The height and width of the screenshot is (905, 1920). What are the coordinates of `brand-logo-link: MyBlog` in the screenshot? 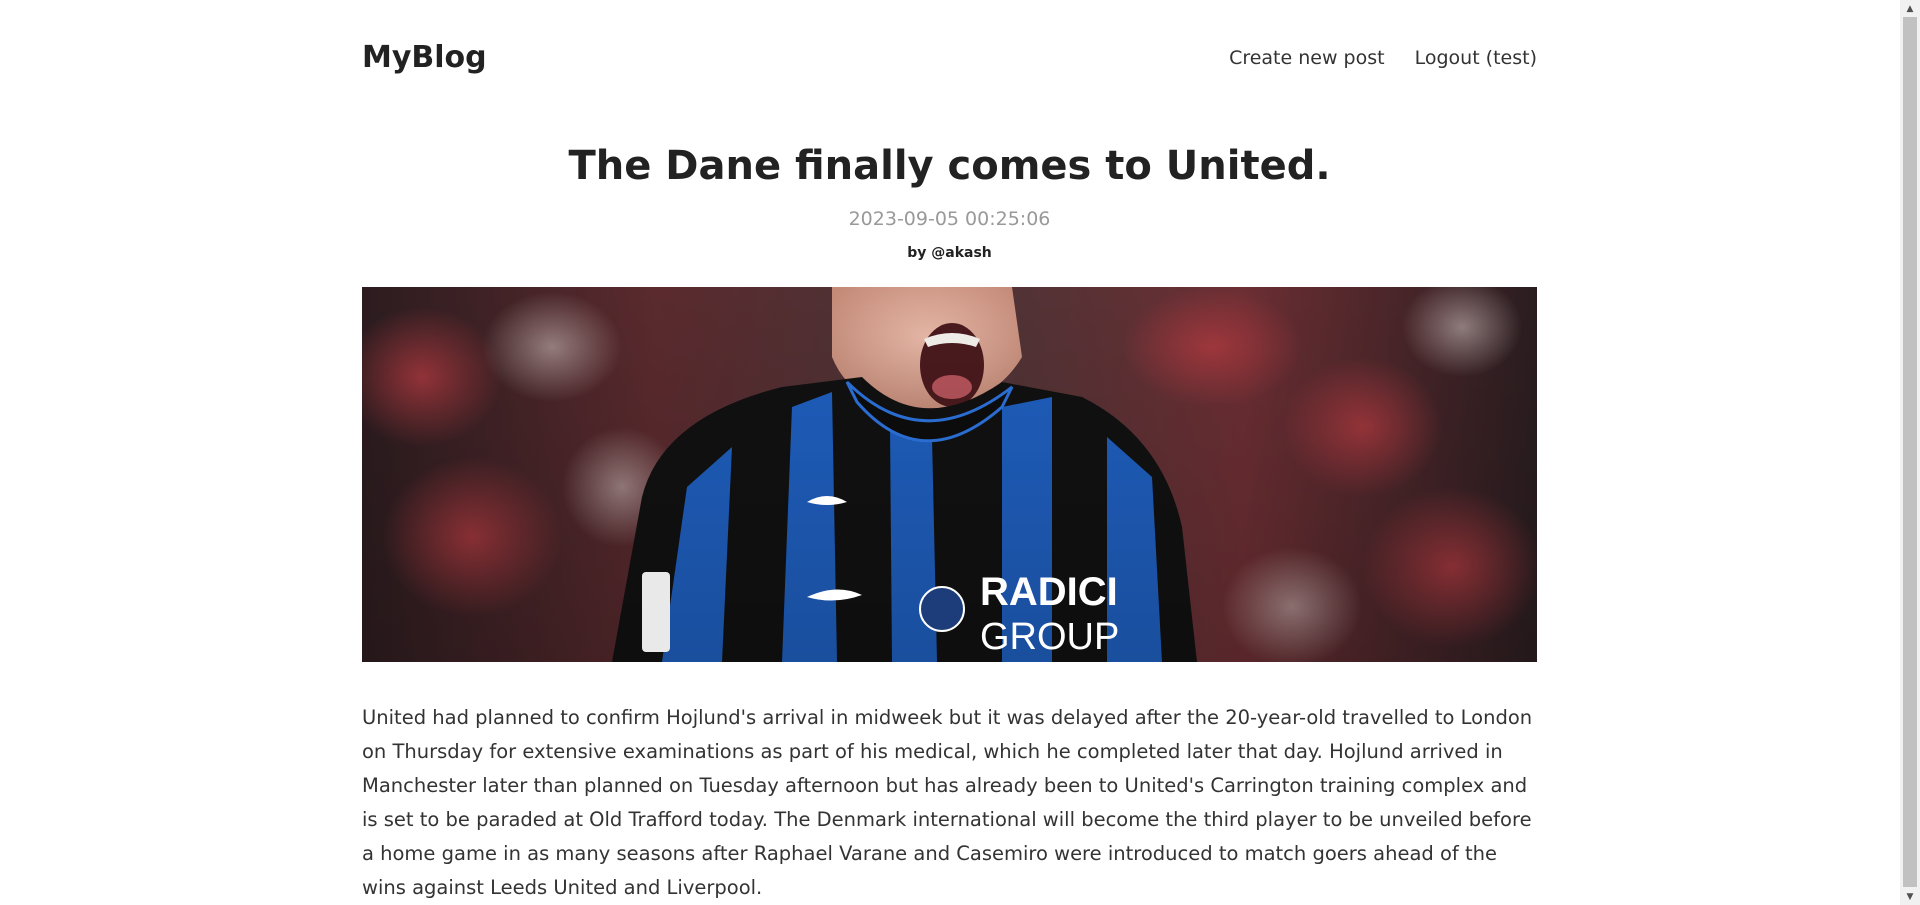 It's located at (424, 58).